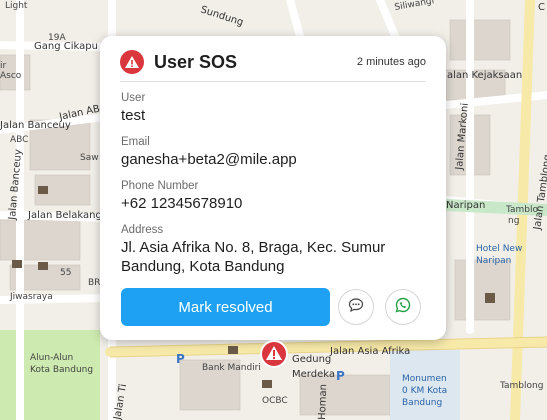  Describe the element at coordinates (323, 402) in the screenshot. I see `svg-text: Homan` at that location.